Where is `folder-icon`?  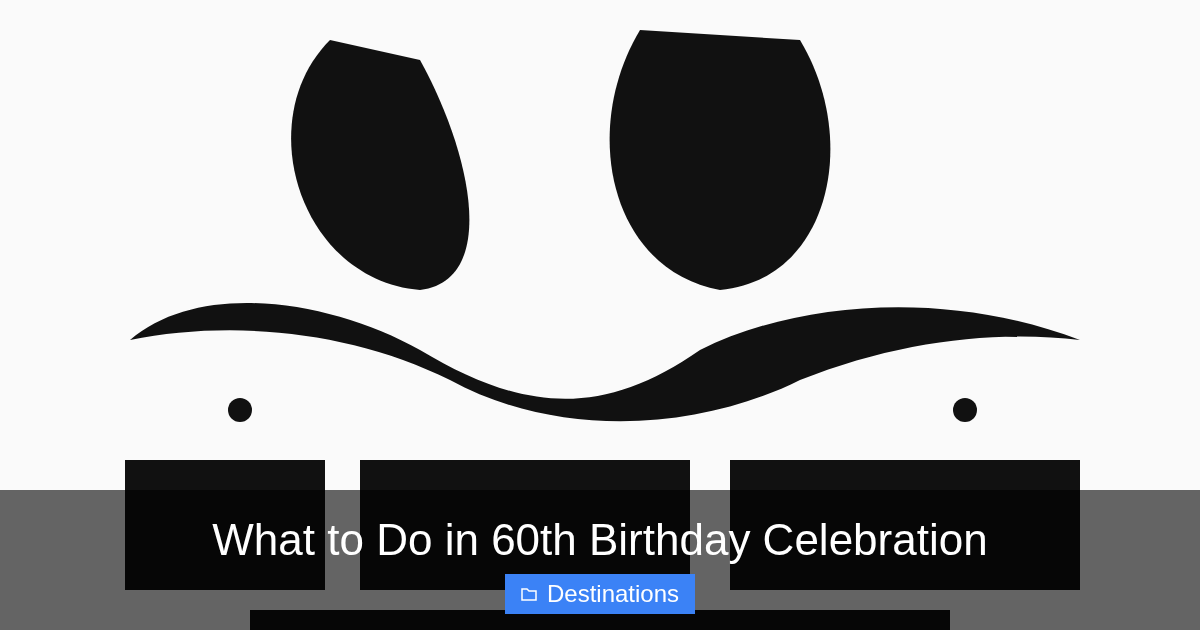 folder-icon is located at coordinates (528, 594).